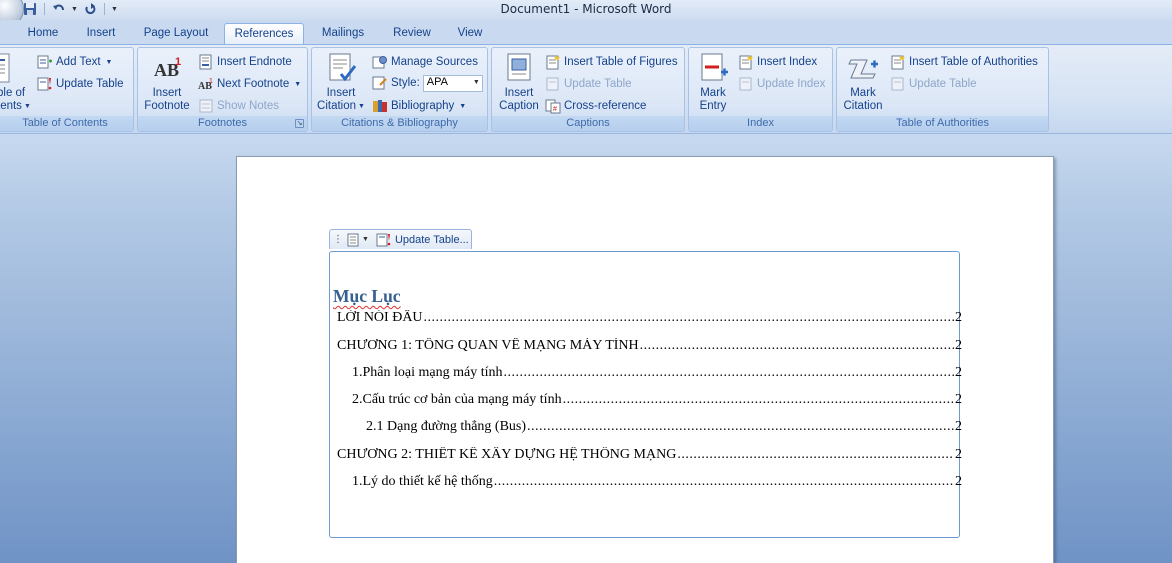 The height and width of the screenshot is (563, 1172). What do you see at coordinates (380, 106) in the screenshot?
I see `bibliography-icon` at bounding box center [380, 106].